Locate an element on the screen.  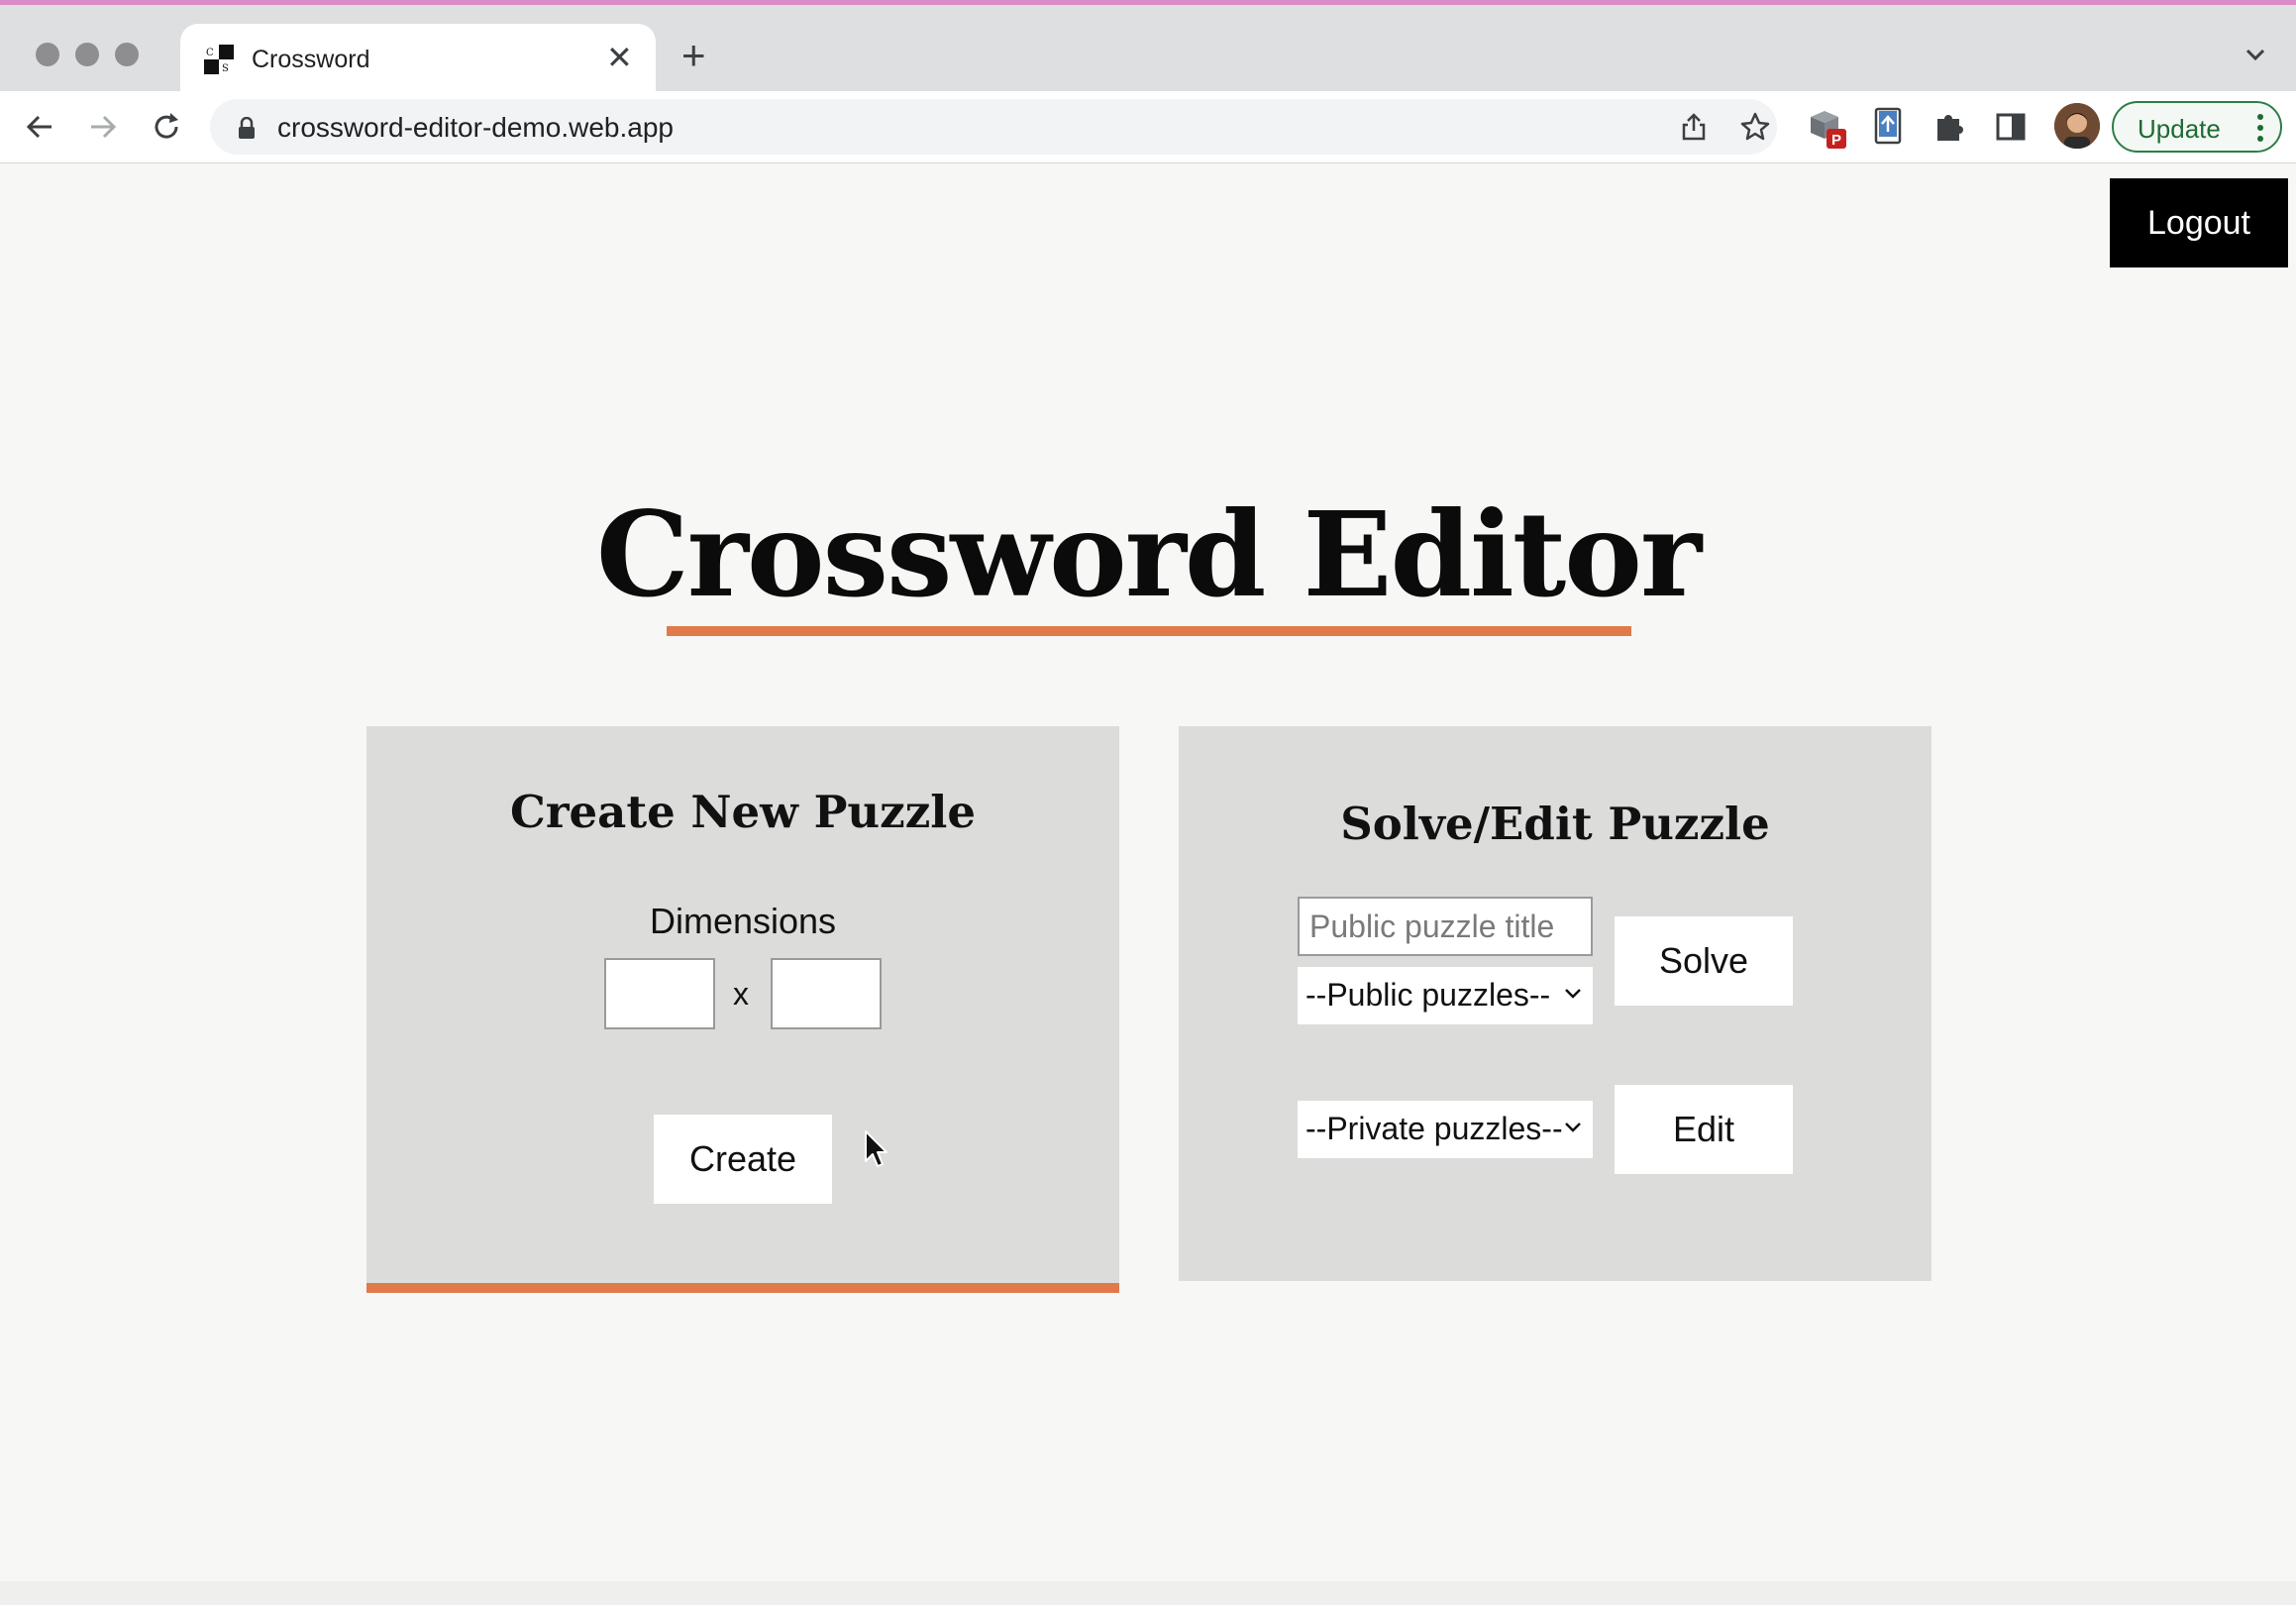
favicon-letter-c: C is located at coordinates (210, 53).